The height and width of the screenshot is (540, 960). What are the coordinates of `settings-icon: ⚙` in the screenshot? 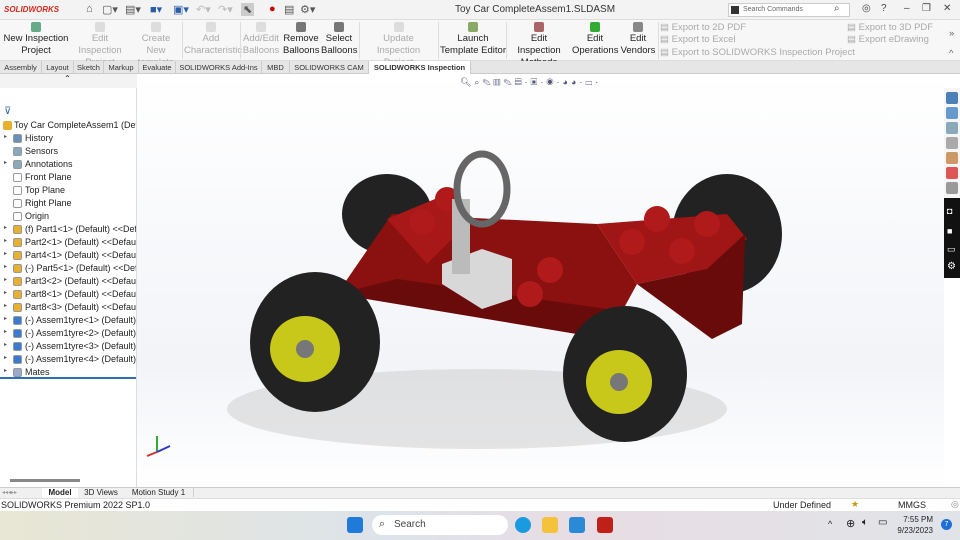 It's located at (951, 266).